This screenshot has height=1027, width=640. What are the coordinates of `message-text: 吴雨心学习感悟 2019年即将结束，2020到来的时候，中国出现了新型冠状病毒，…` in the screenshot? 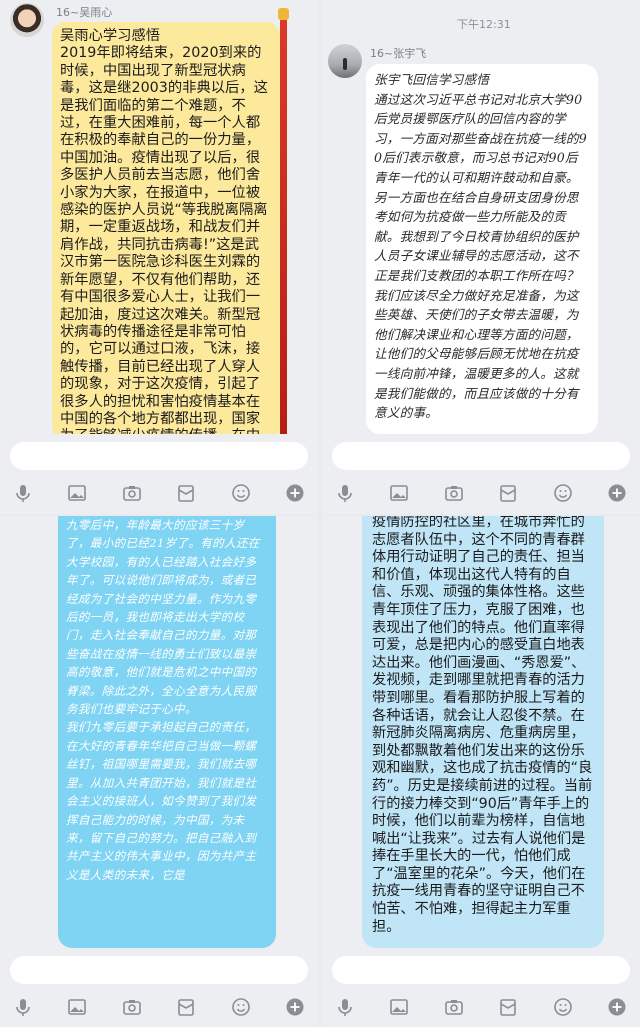 It's located at (164, 234).